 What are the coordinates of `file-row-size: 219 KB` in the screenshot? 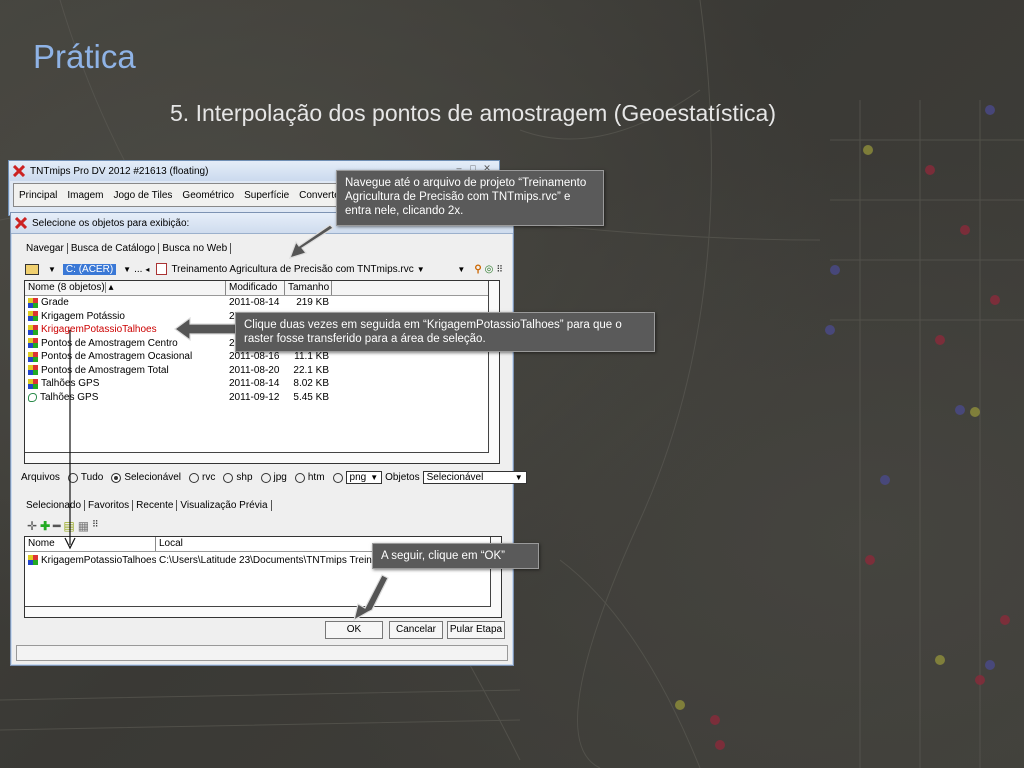 It's located at (312, 303).